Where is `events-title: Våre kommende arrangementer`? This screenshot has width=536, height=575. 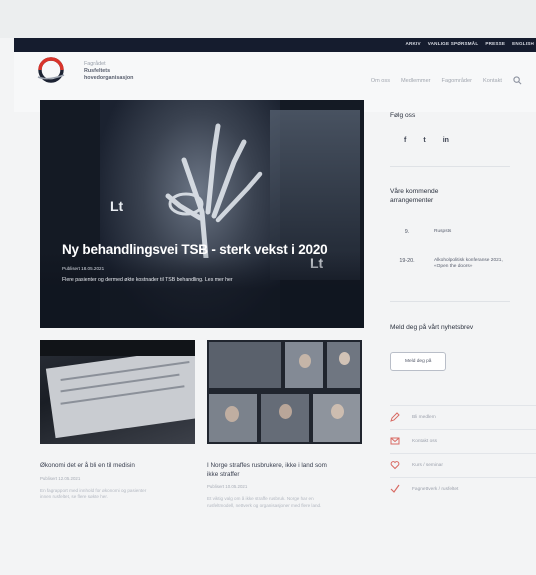 events-title: Våre kommende arrangementer is located at coordinates (414, 196).